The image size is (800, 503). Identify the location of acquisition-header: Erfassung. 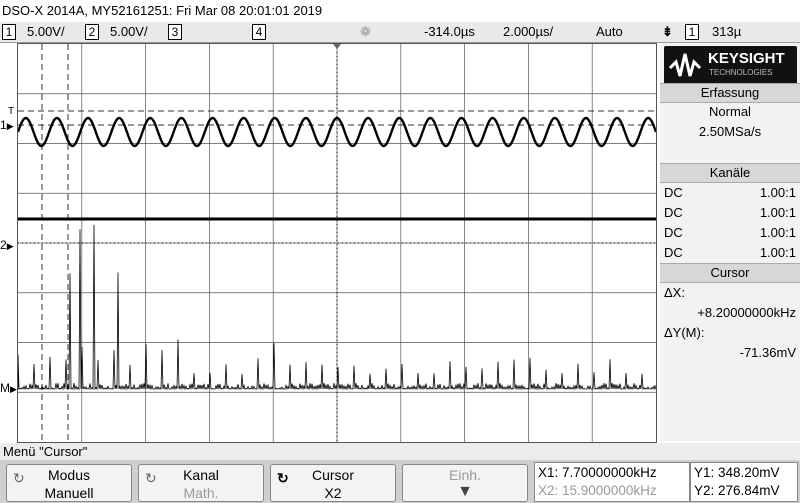
(730, 93).